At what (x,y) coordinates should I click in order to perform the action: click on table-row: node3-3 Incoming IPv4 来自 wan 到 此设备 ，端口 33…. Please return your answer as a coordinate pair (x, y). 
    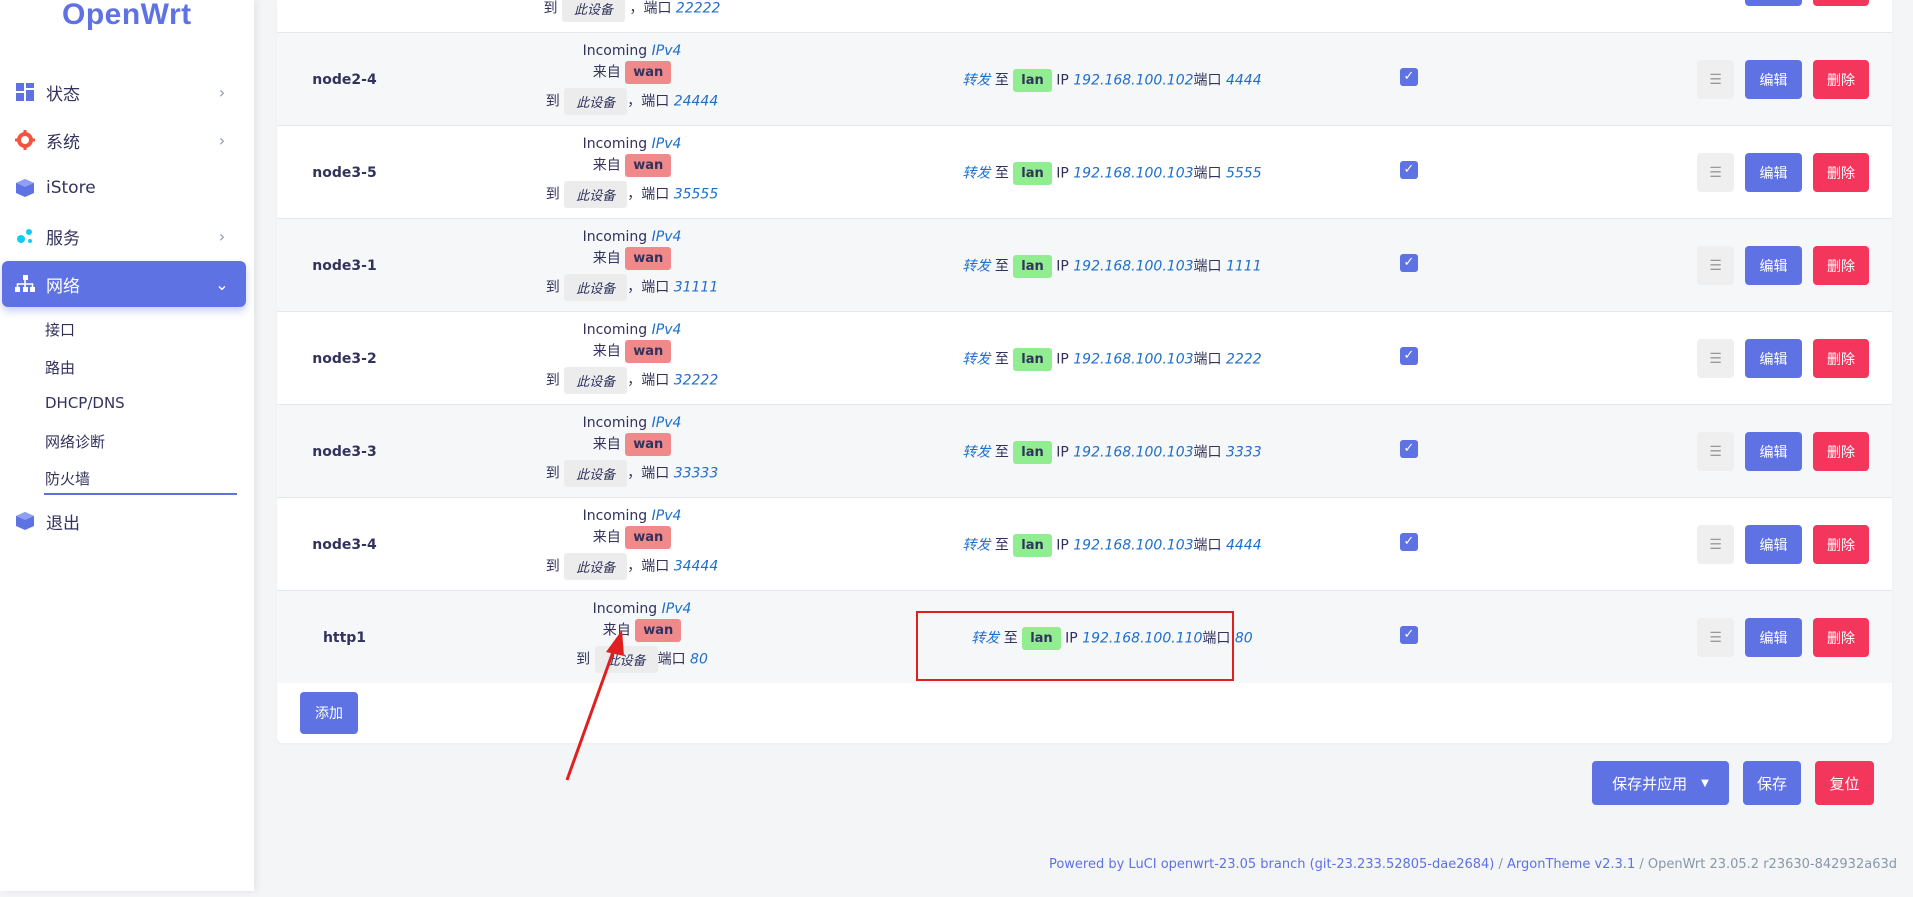
    Looking at the image, I should click on (1084, 450).